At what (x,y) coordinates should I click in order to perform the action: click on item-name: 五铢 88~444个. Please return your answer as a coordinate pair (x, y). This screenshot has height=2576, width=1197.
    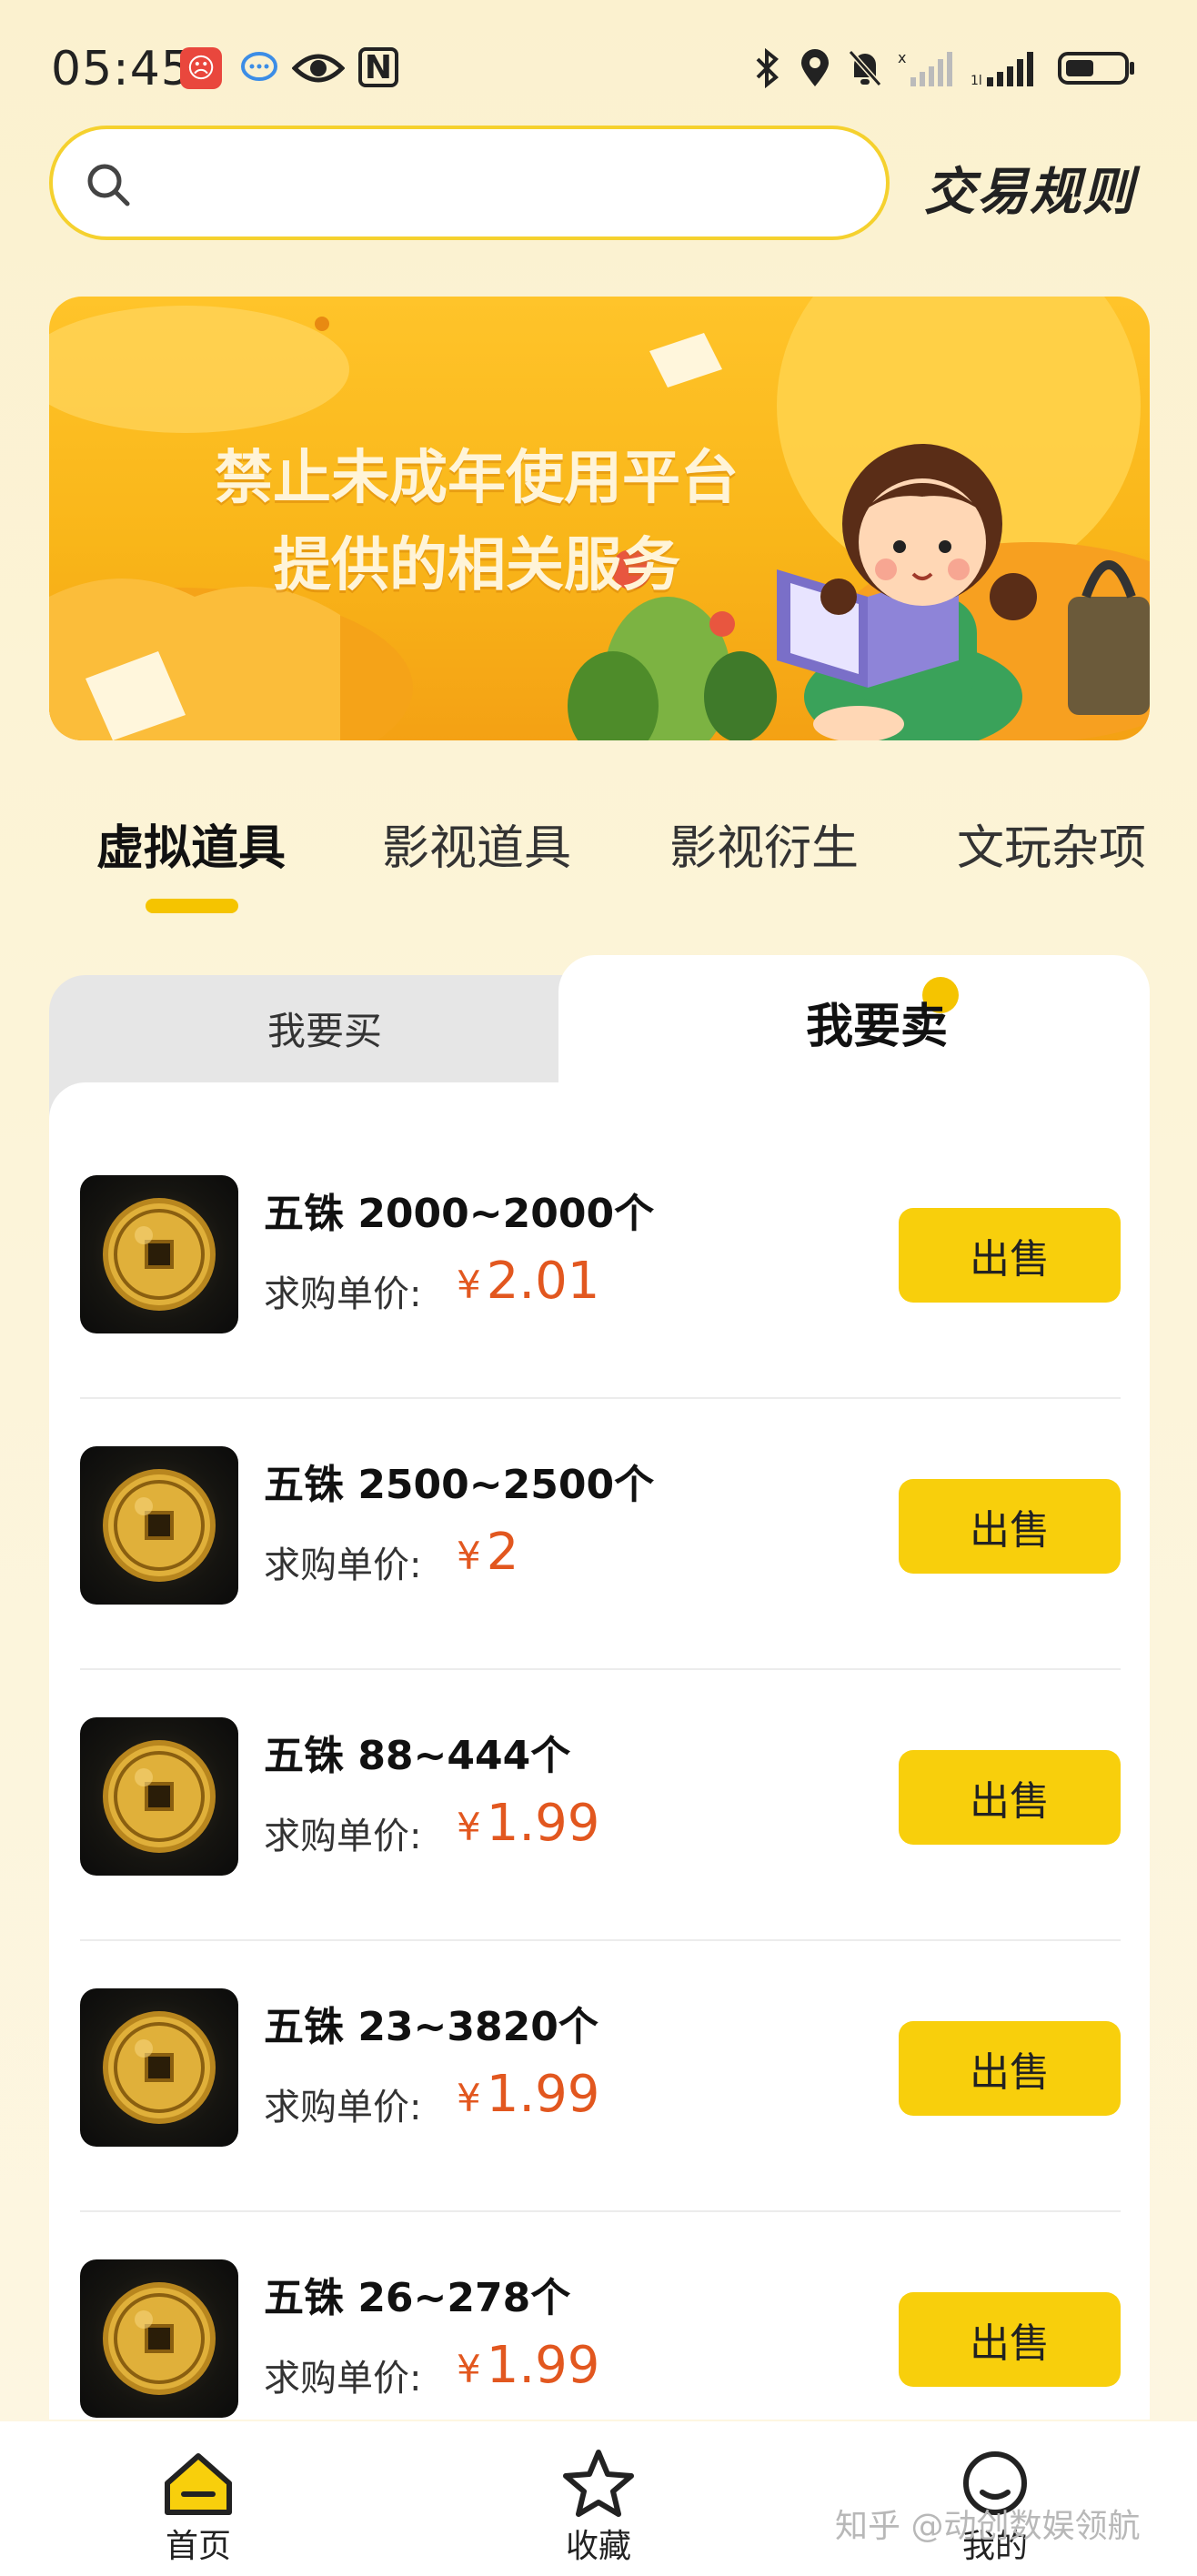
    Looking at the image, I should click on (417, 1756).